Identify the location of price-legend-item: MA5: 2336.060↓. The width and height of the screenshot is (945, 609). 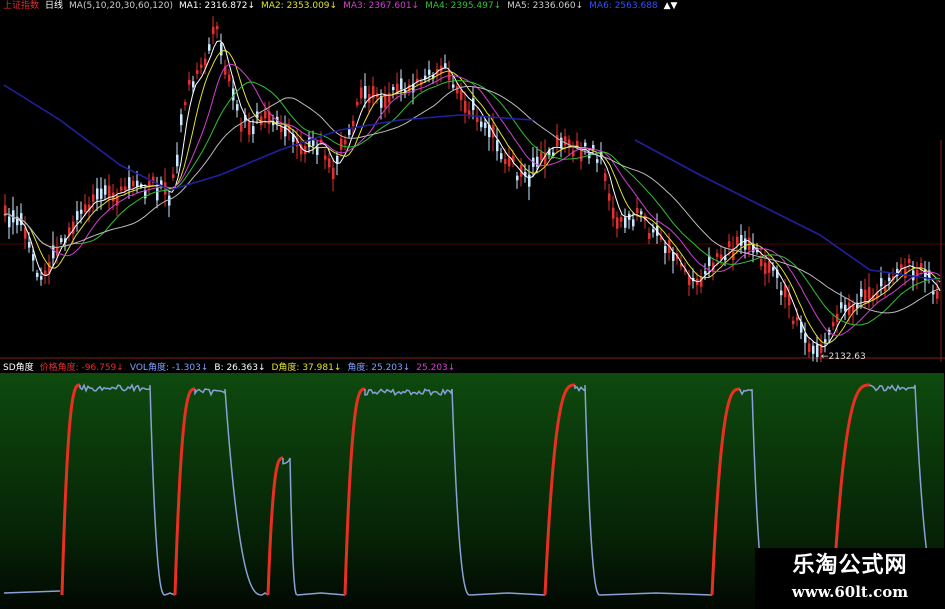
(545, 6).